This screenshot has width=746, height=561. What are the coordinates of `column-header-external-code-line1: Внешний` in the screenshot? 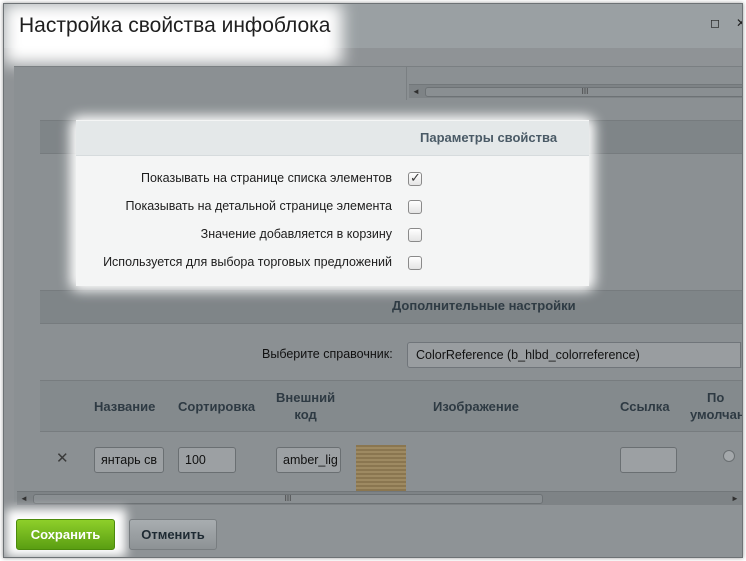 It's located at (306, 397).